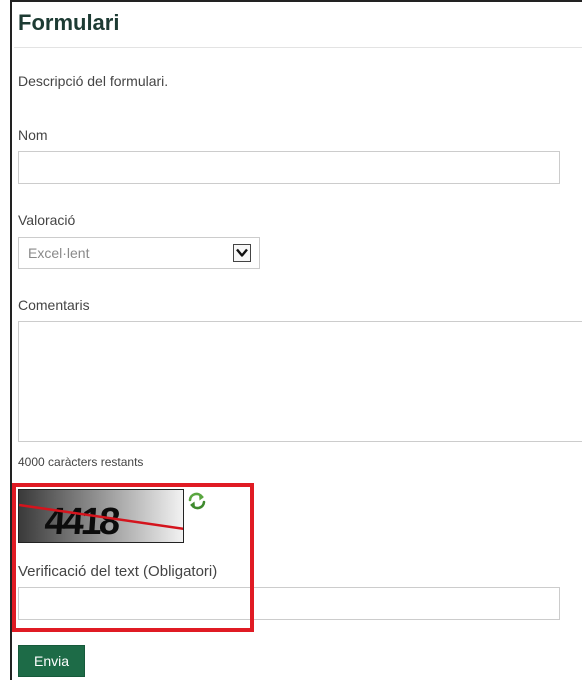  I want to click on title-divider, so click(298, 47).